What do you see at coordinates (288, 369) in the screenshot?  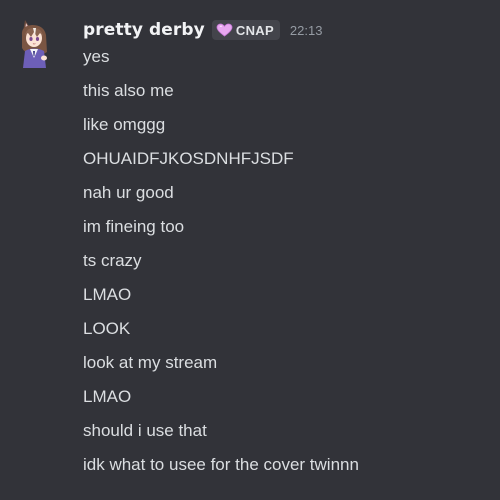 I see `message-text: look at my stream` at bounding box center [288, 369].